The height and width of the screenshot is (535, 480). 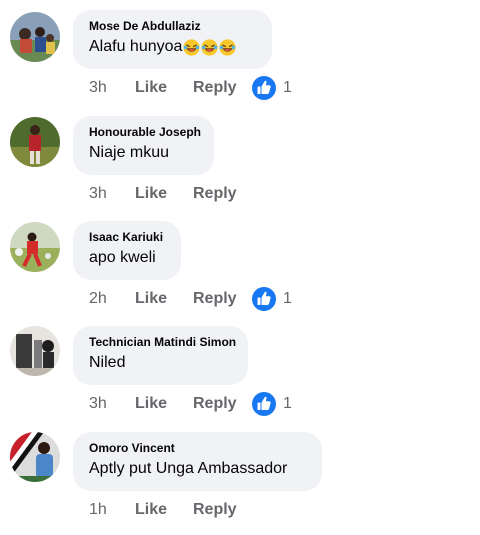 I want to click on comment-timestamp: 1h, so click(x=112, y=510).